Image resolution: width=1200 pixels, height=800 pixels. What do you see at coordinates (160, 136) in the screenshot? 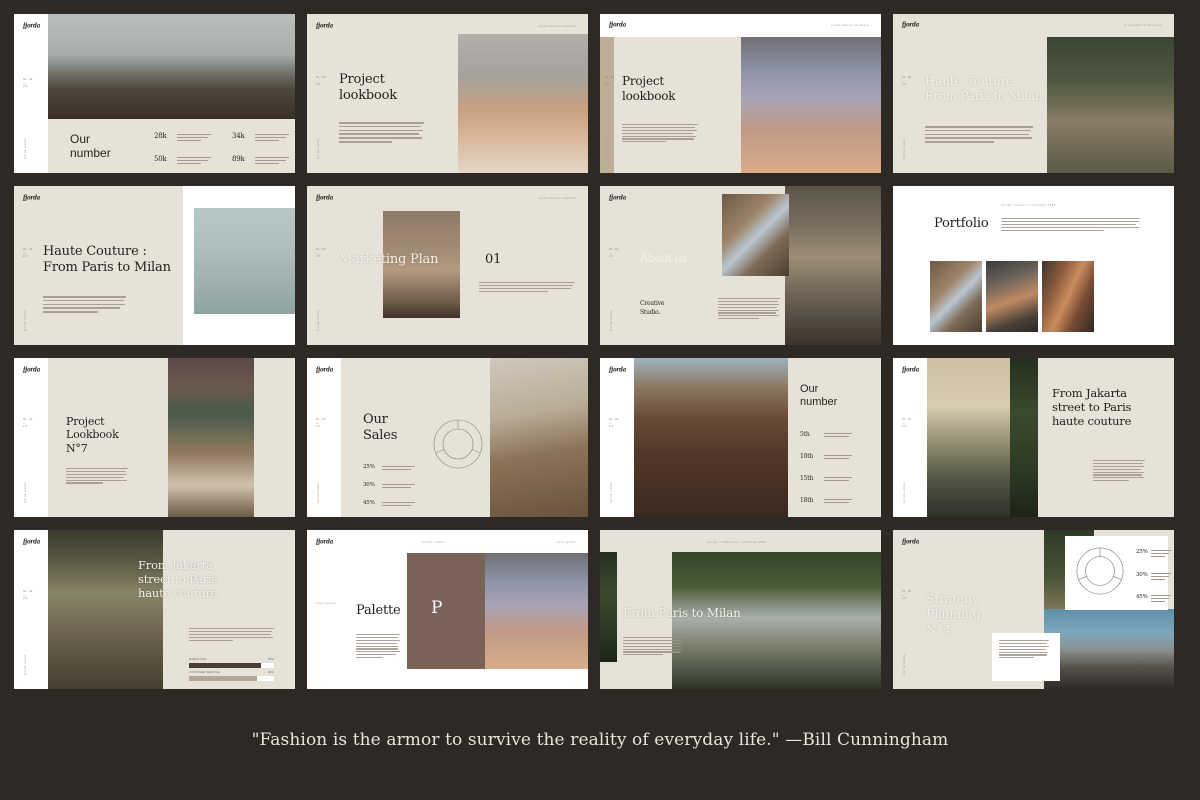
I see `stat-value: 28k` at bounding box center [160, 136].